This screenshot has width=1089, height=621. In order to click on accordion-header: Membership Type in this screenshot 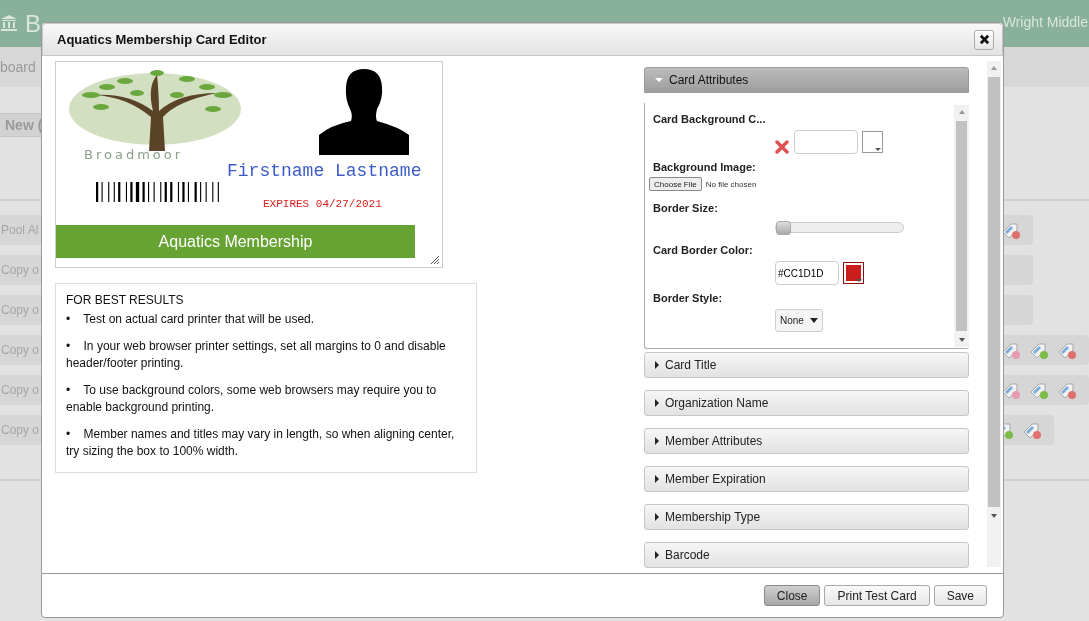, I will do `click(806, 517)`.